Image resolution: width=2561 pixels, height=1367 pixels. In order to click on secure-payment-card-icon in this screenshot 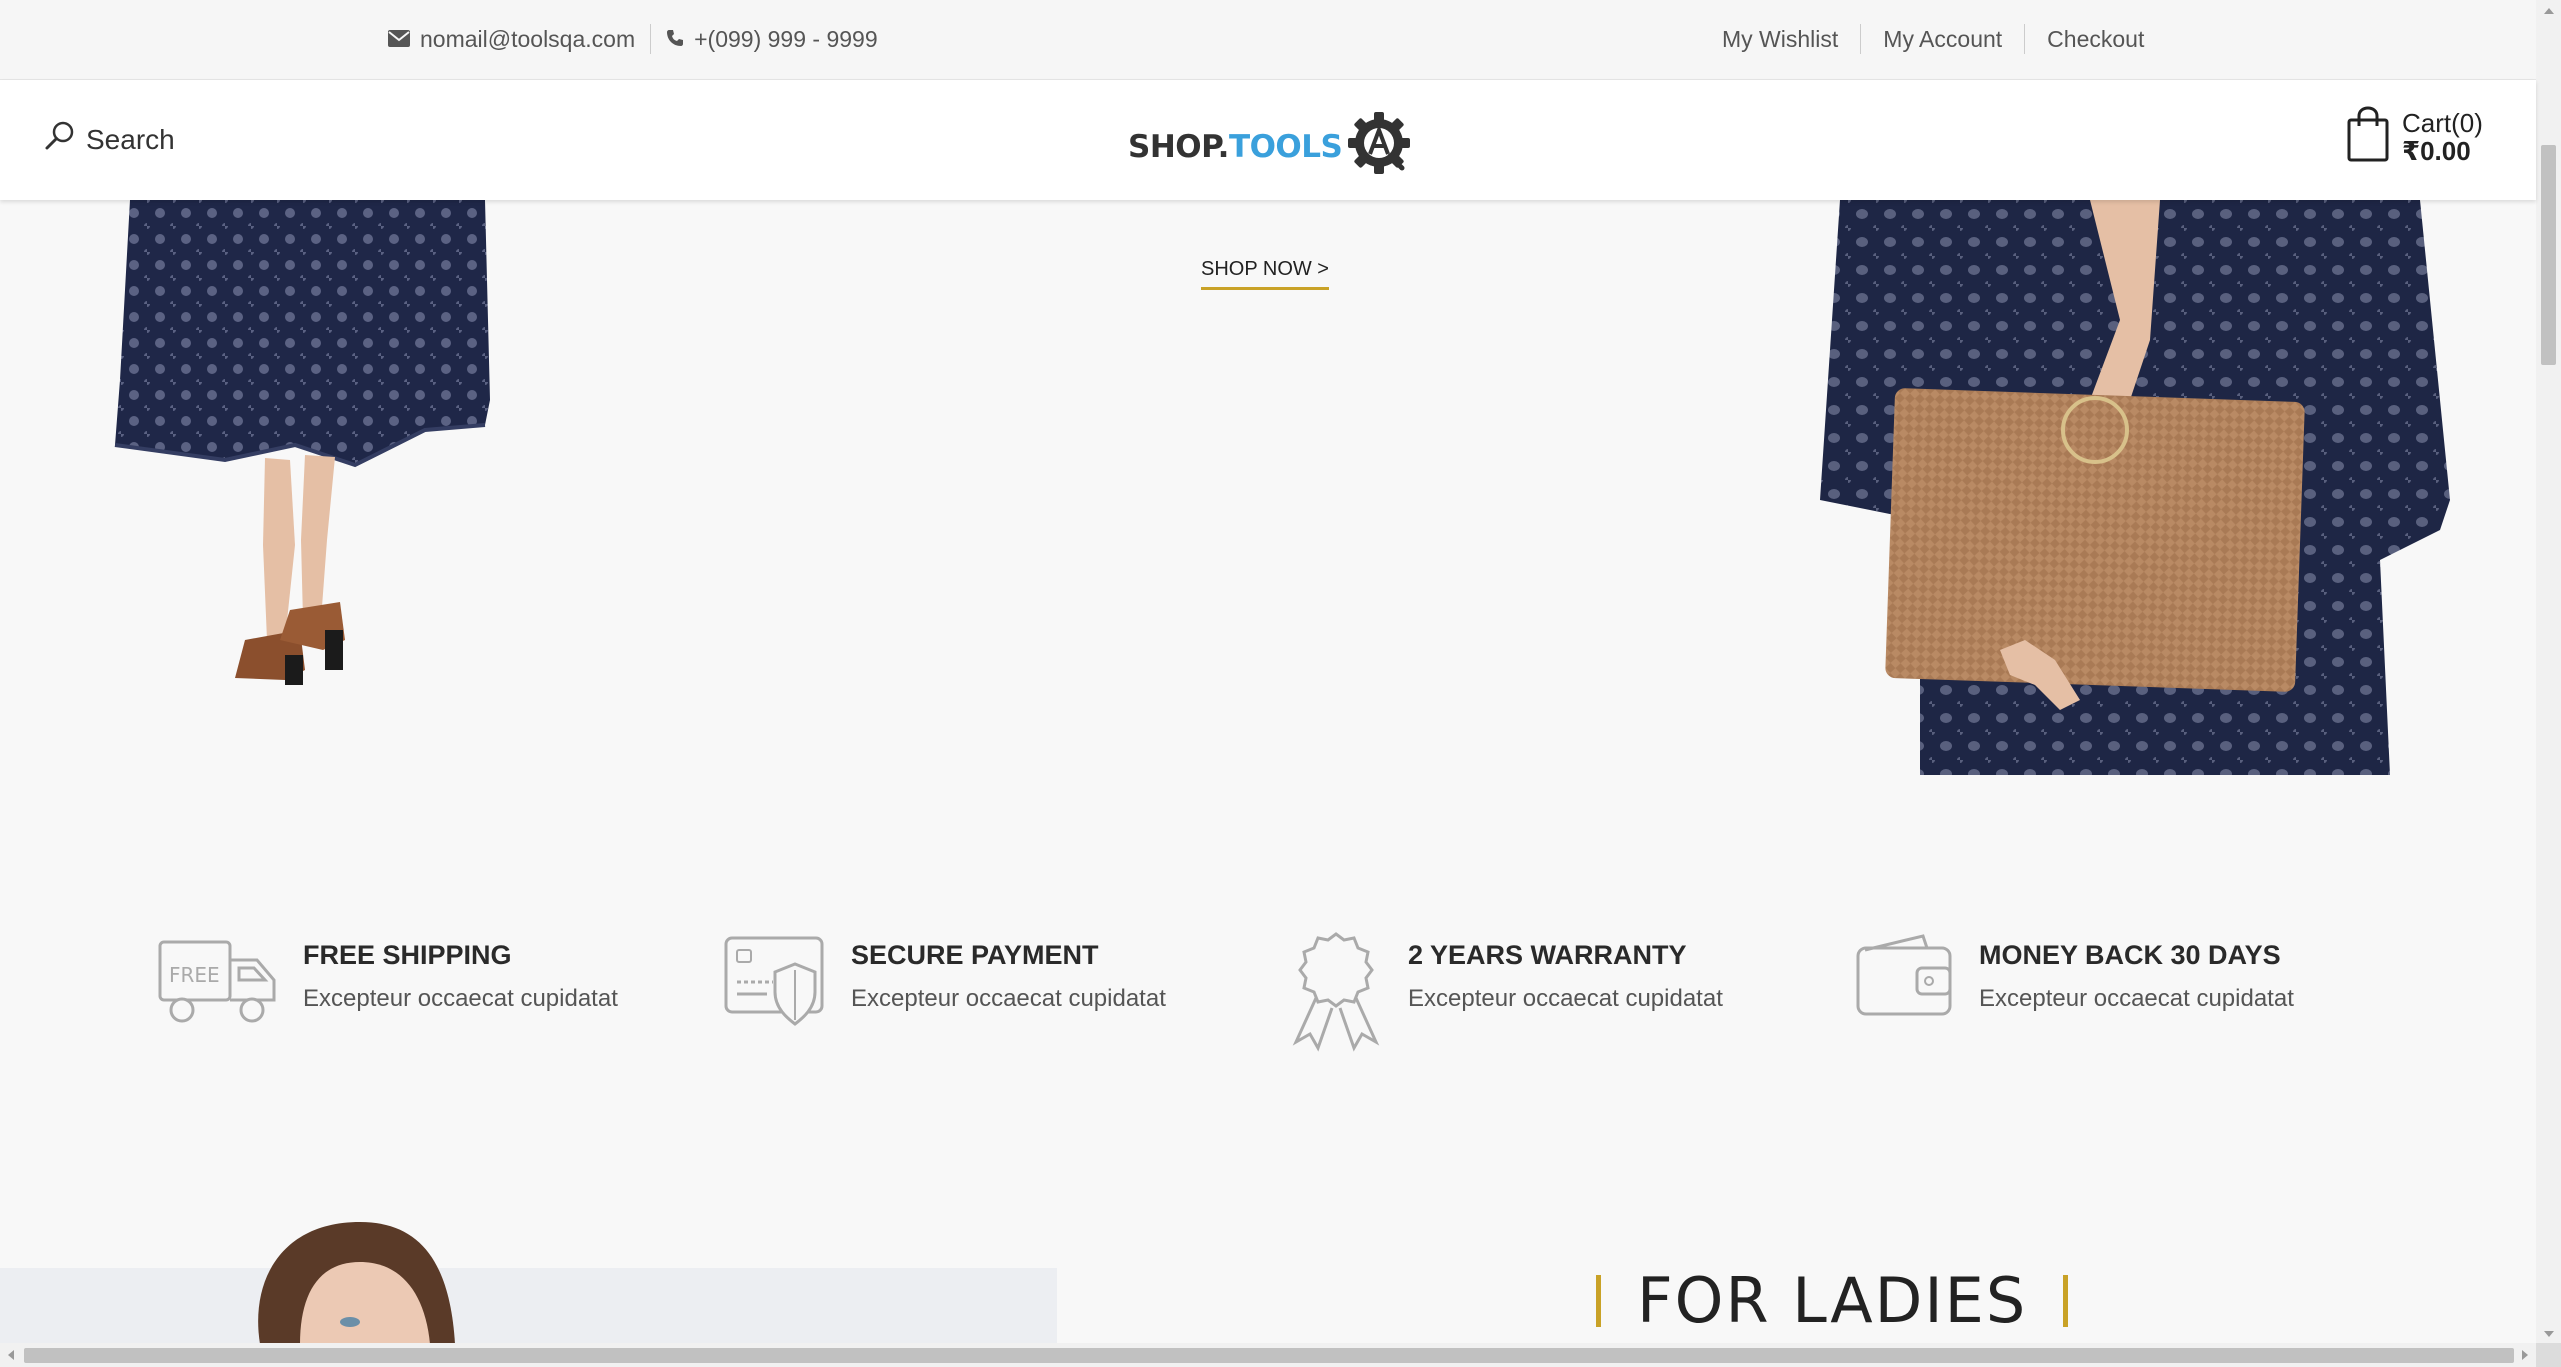, I will do `click(775, 982)`.